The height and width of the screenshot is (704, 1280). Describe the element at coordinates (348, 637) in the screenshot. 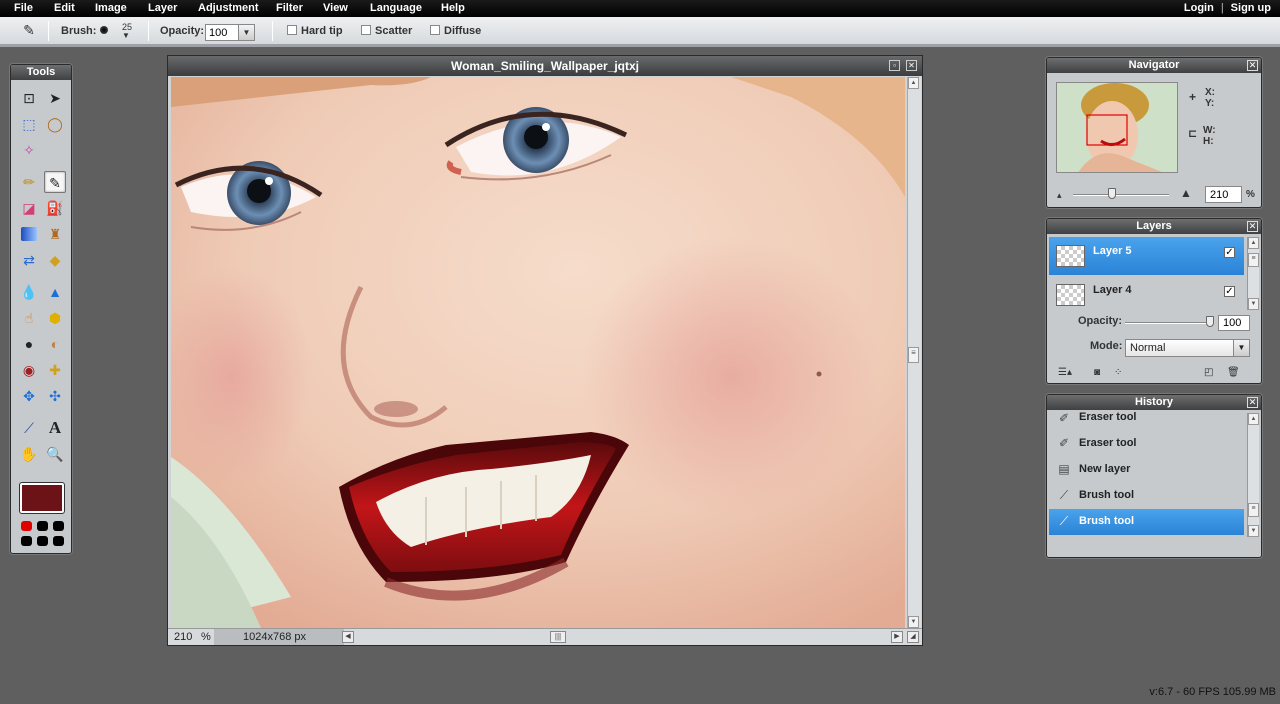

I see `scroll-left-icon: ◀` at that location.